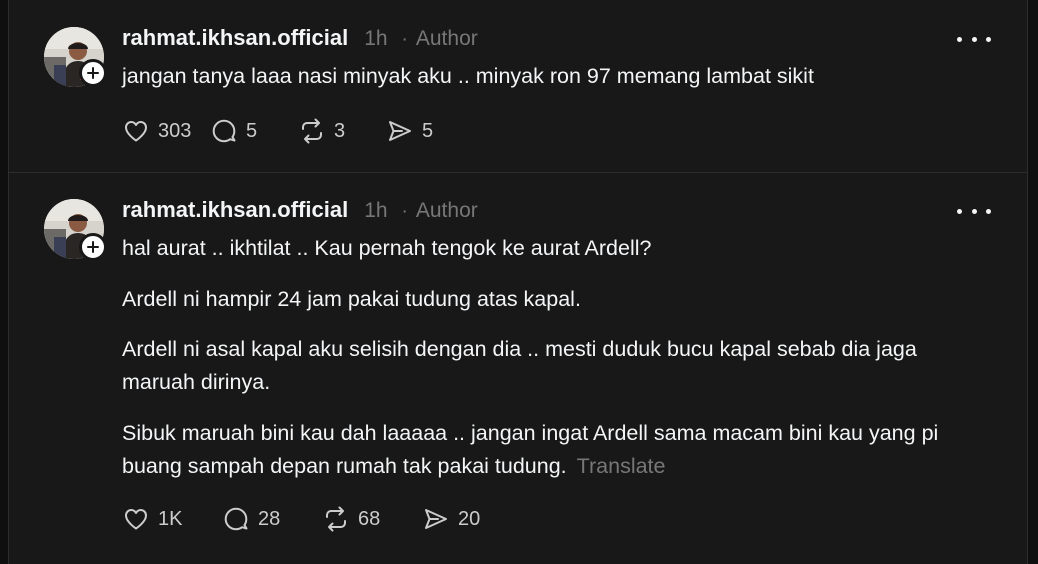  I want to click on comment-button: 5, so click(254, 131).